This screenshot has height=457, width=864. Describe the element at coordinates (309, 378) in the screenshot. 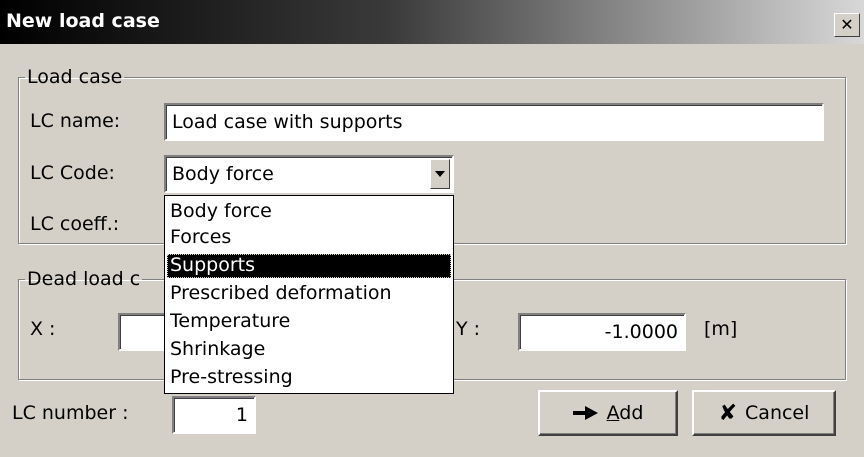

I see `dropdown-option-pre-stressing: Pre-stressing` at that location.